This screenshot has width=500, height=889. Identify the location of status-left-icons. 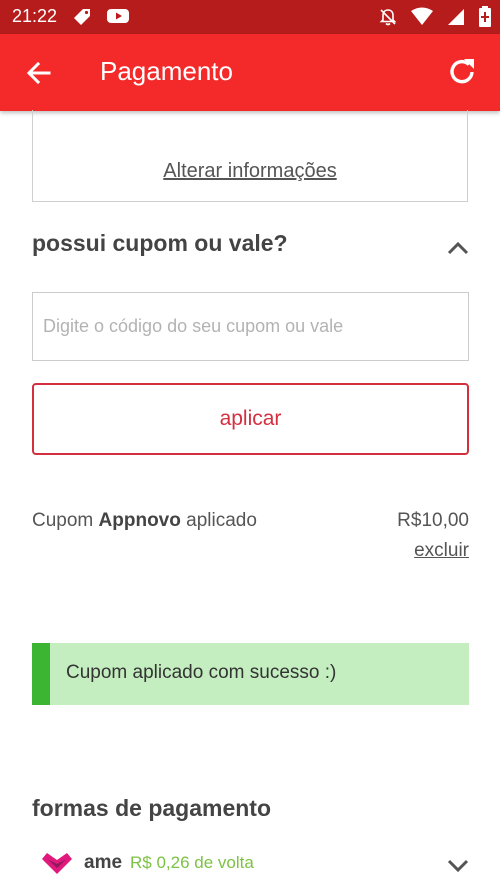
(101, 17).